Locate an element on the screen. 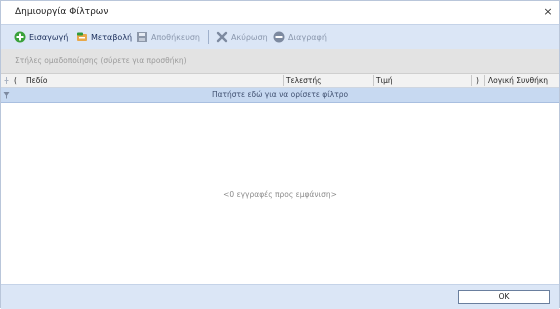  filter-row-prompt: Πατήστε εδώ για να ορίσετε φίλτρο is located at coordinates (280, 94).